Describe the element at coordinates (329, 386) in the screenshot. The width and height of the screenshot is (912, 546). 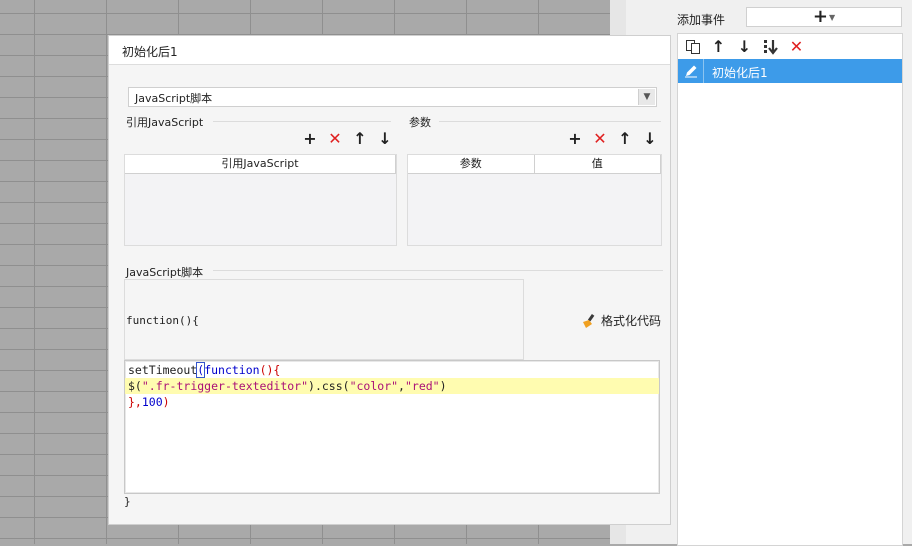
I see `code-token: ).css(` at that location.